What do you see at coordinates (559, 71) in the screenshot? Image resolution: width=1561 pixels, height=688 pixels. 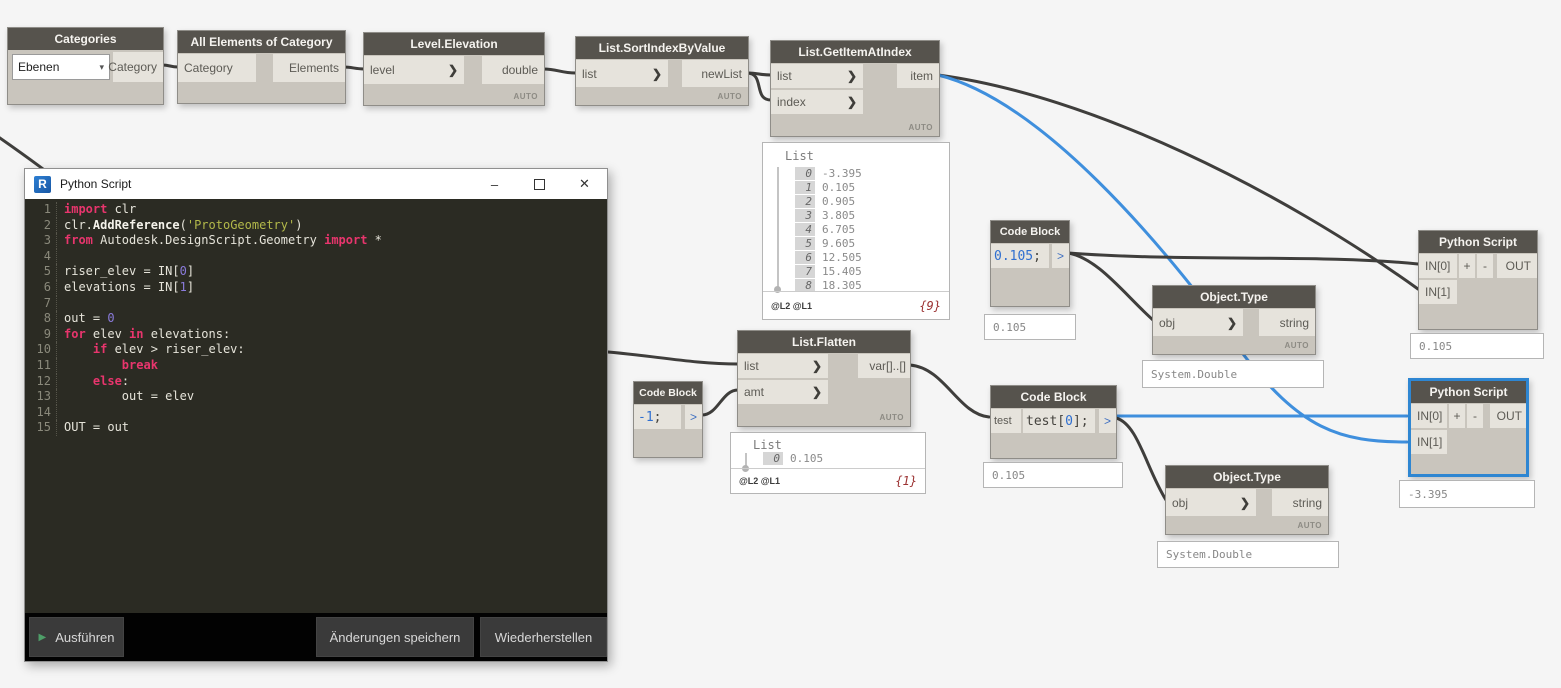 I see `wire-level-to-sortindex` at bounding box center [559, 71].